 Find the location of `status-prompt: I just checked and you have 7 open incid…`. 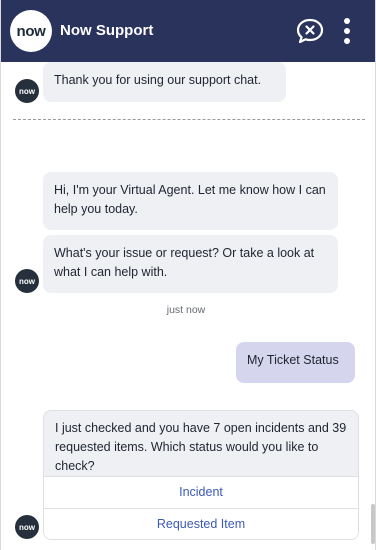

status-prompt: I just checked and you have 7 open incid… is located at coordinates (201, 443).